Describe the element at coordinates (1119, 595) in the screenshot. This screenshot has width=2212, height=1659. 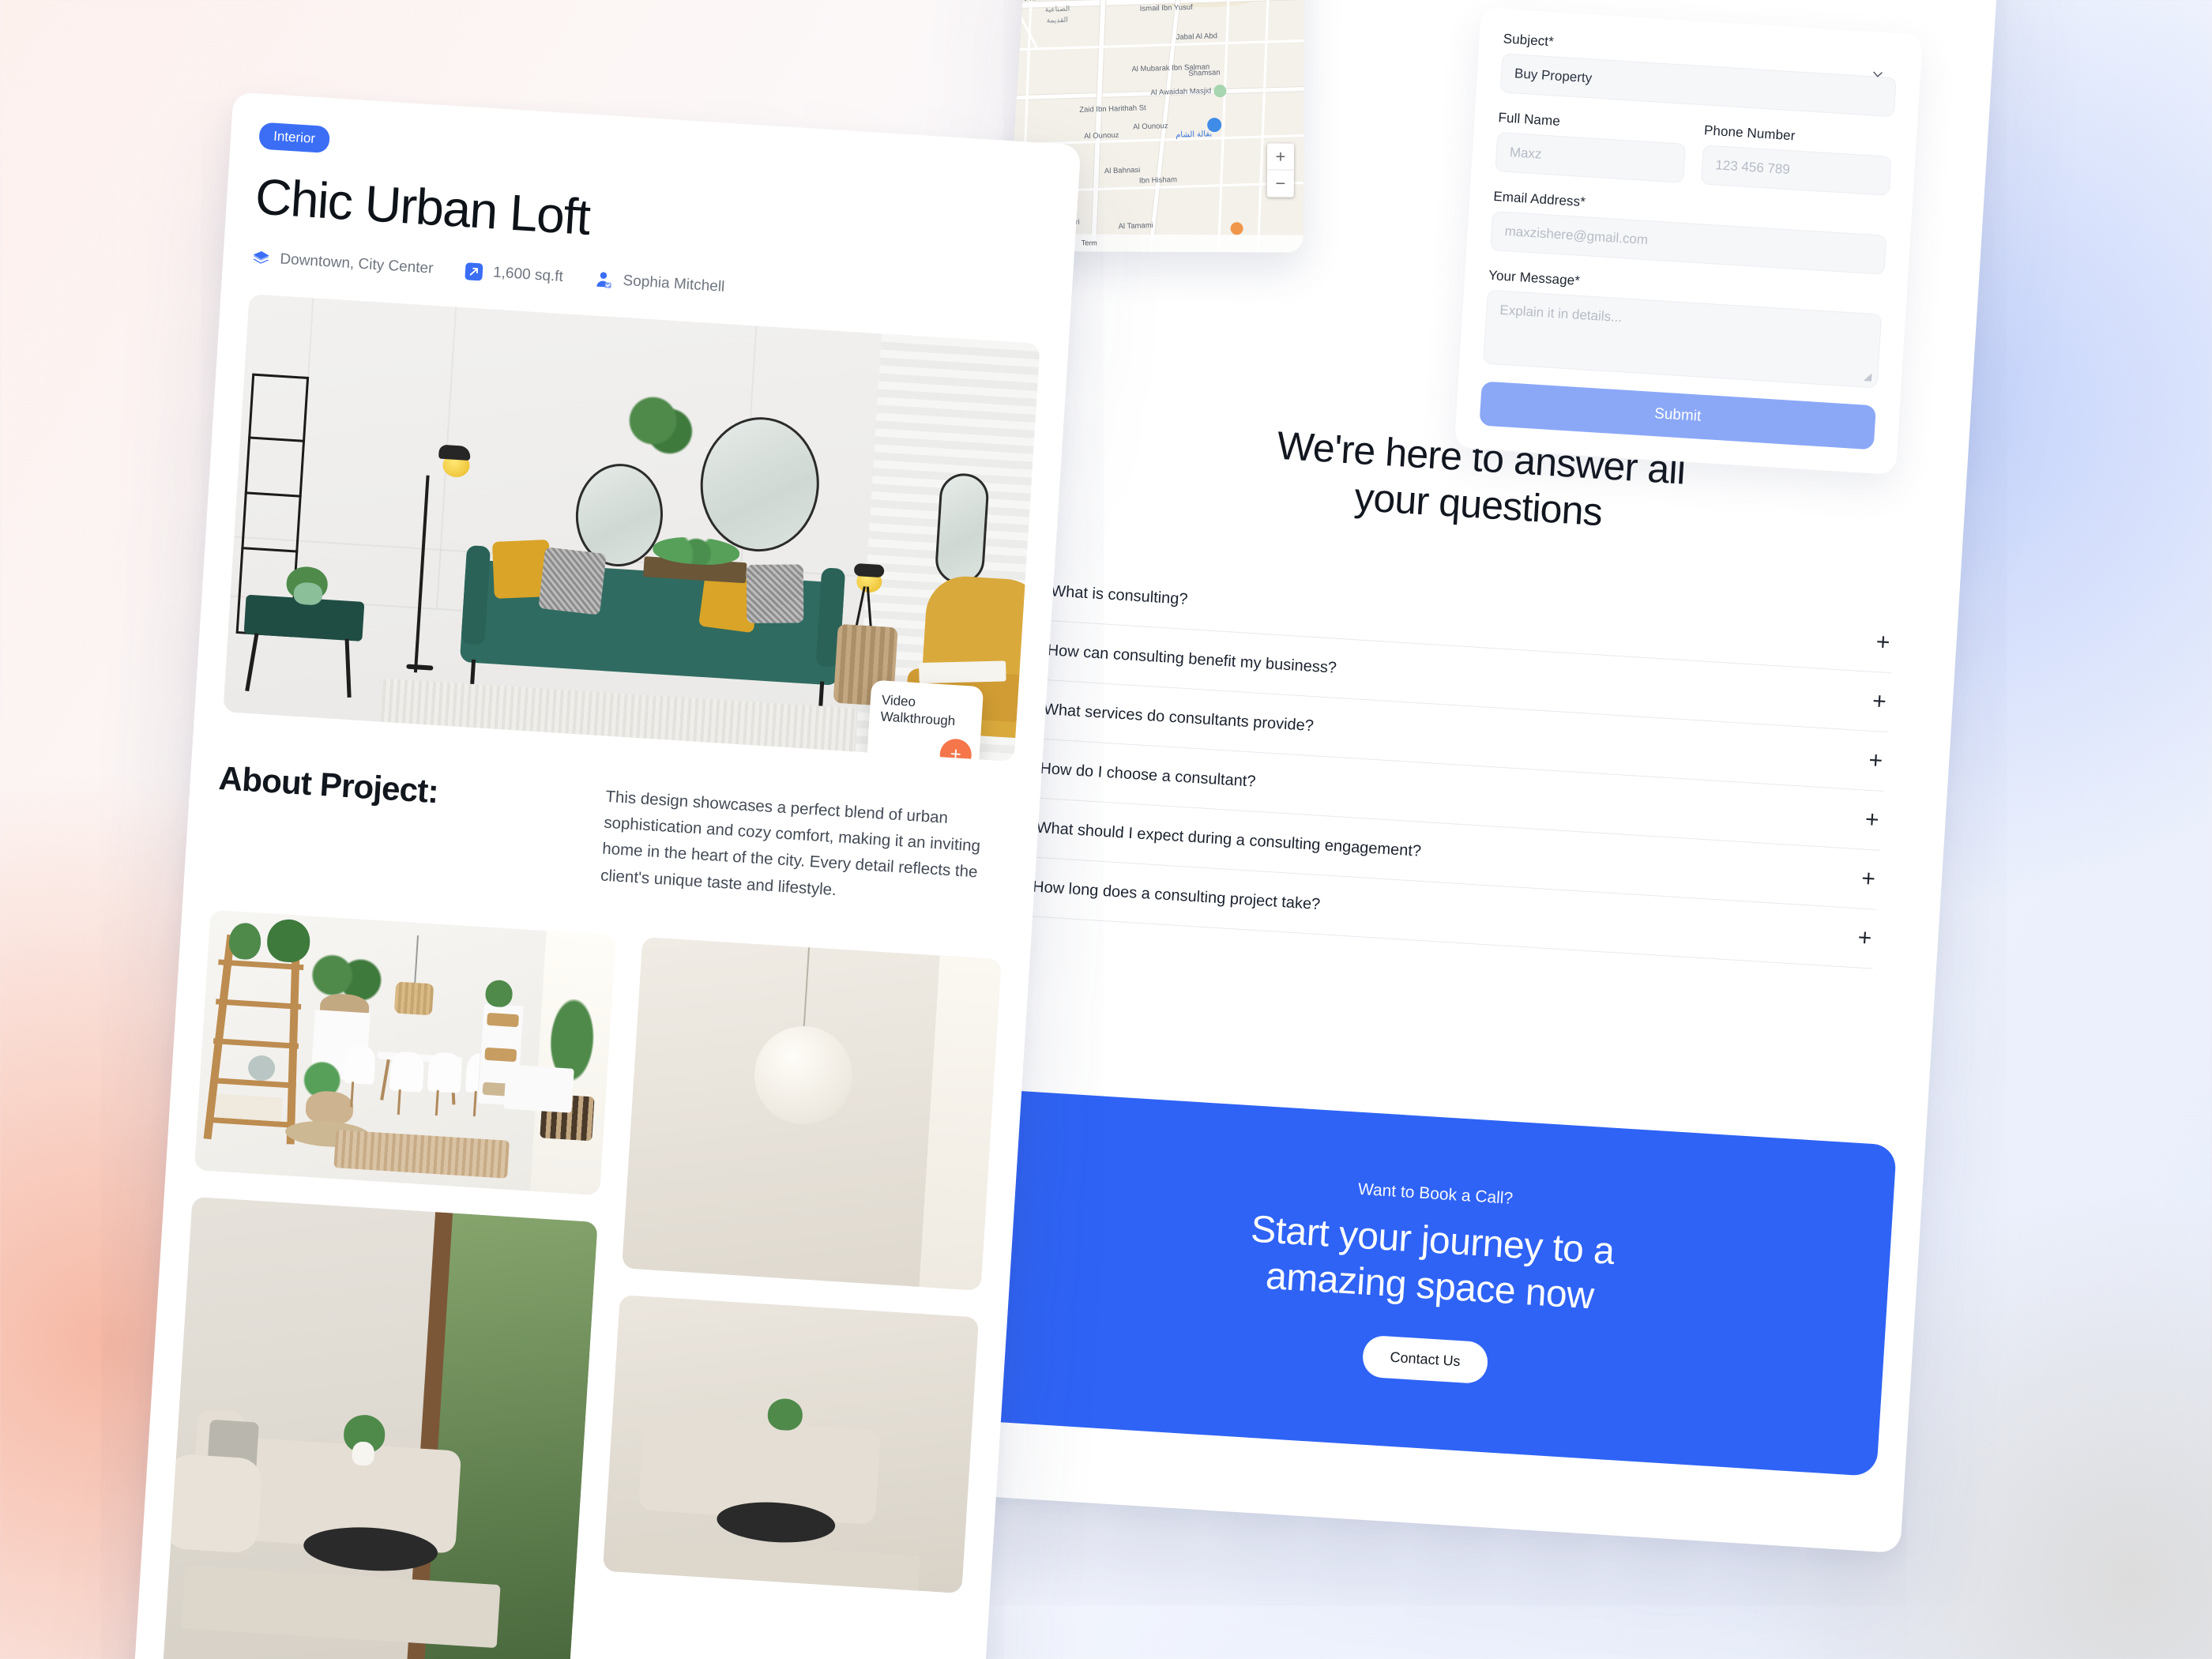
I see `faq-question: What is consulting?` at that location.